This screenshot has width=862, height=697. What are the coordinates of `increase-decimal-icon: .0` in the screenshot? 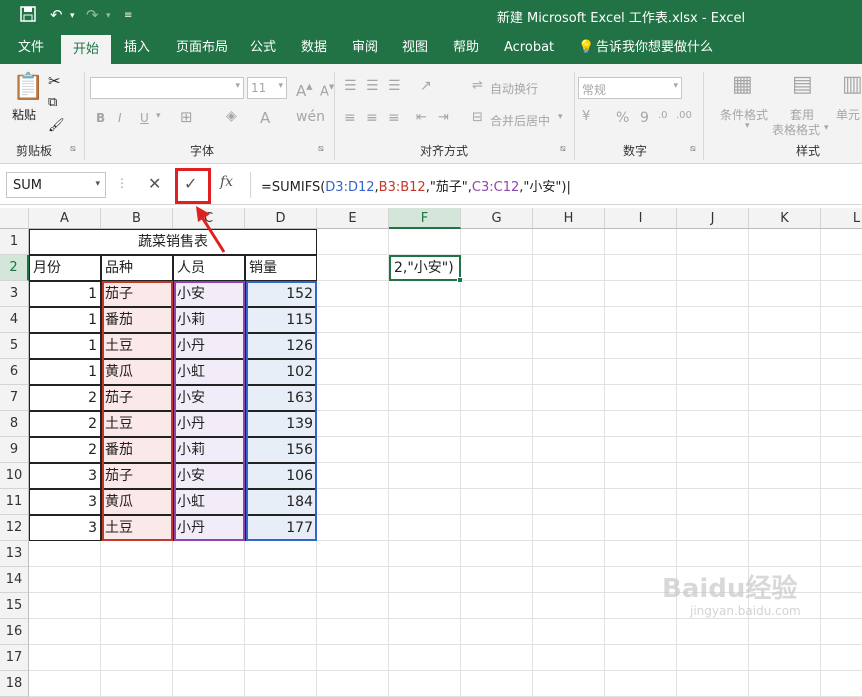 It's located at (663, 115).